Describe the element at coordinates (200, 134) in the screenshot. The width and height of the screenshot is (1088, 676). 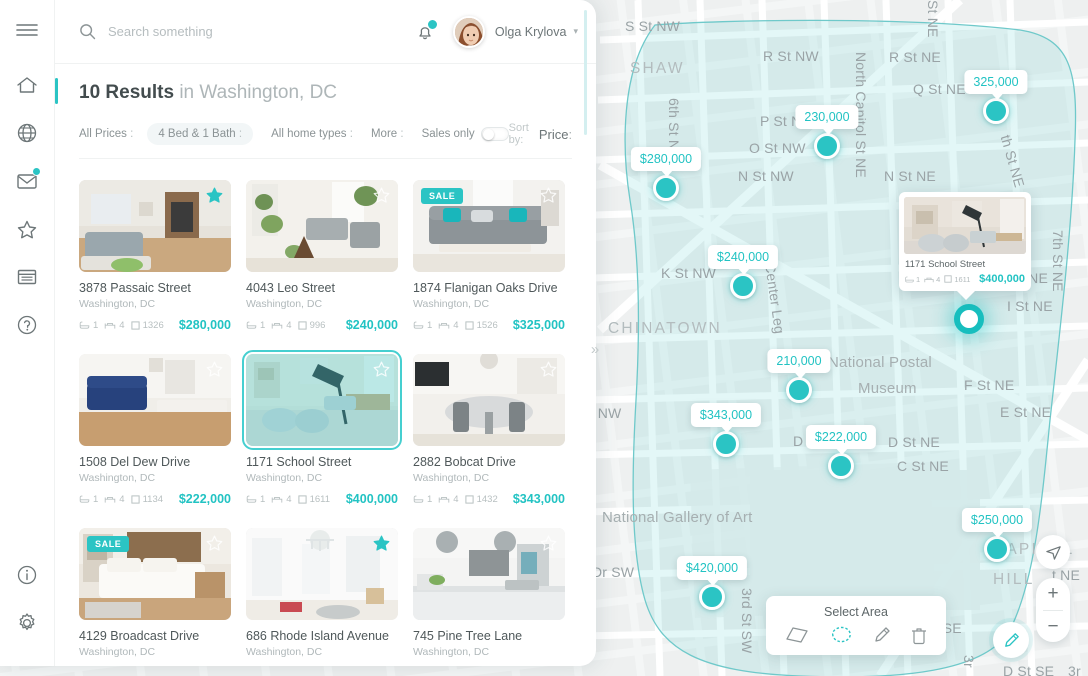
I see `filter-4-bed-1-bath: 4 Bed & 1 Bath :` at that location.